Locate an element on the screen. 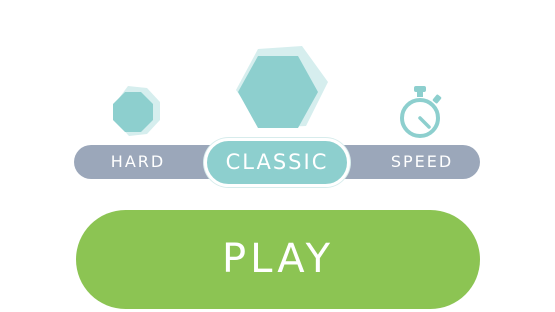 This screenshot has width=555, height=312. octagon-icon is located at coordinates (136, 111).